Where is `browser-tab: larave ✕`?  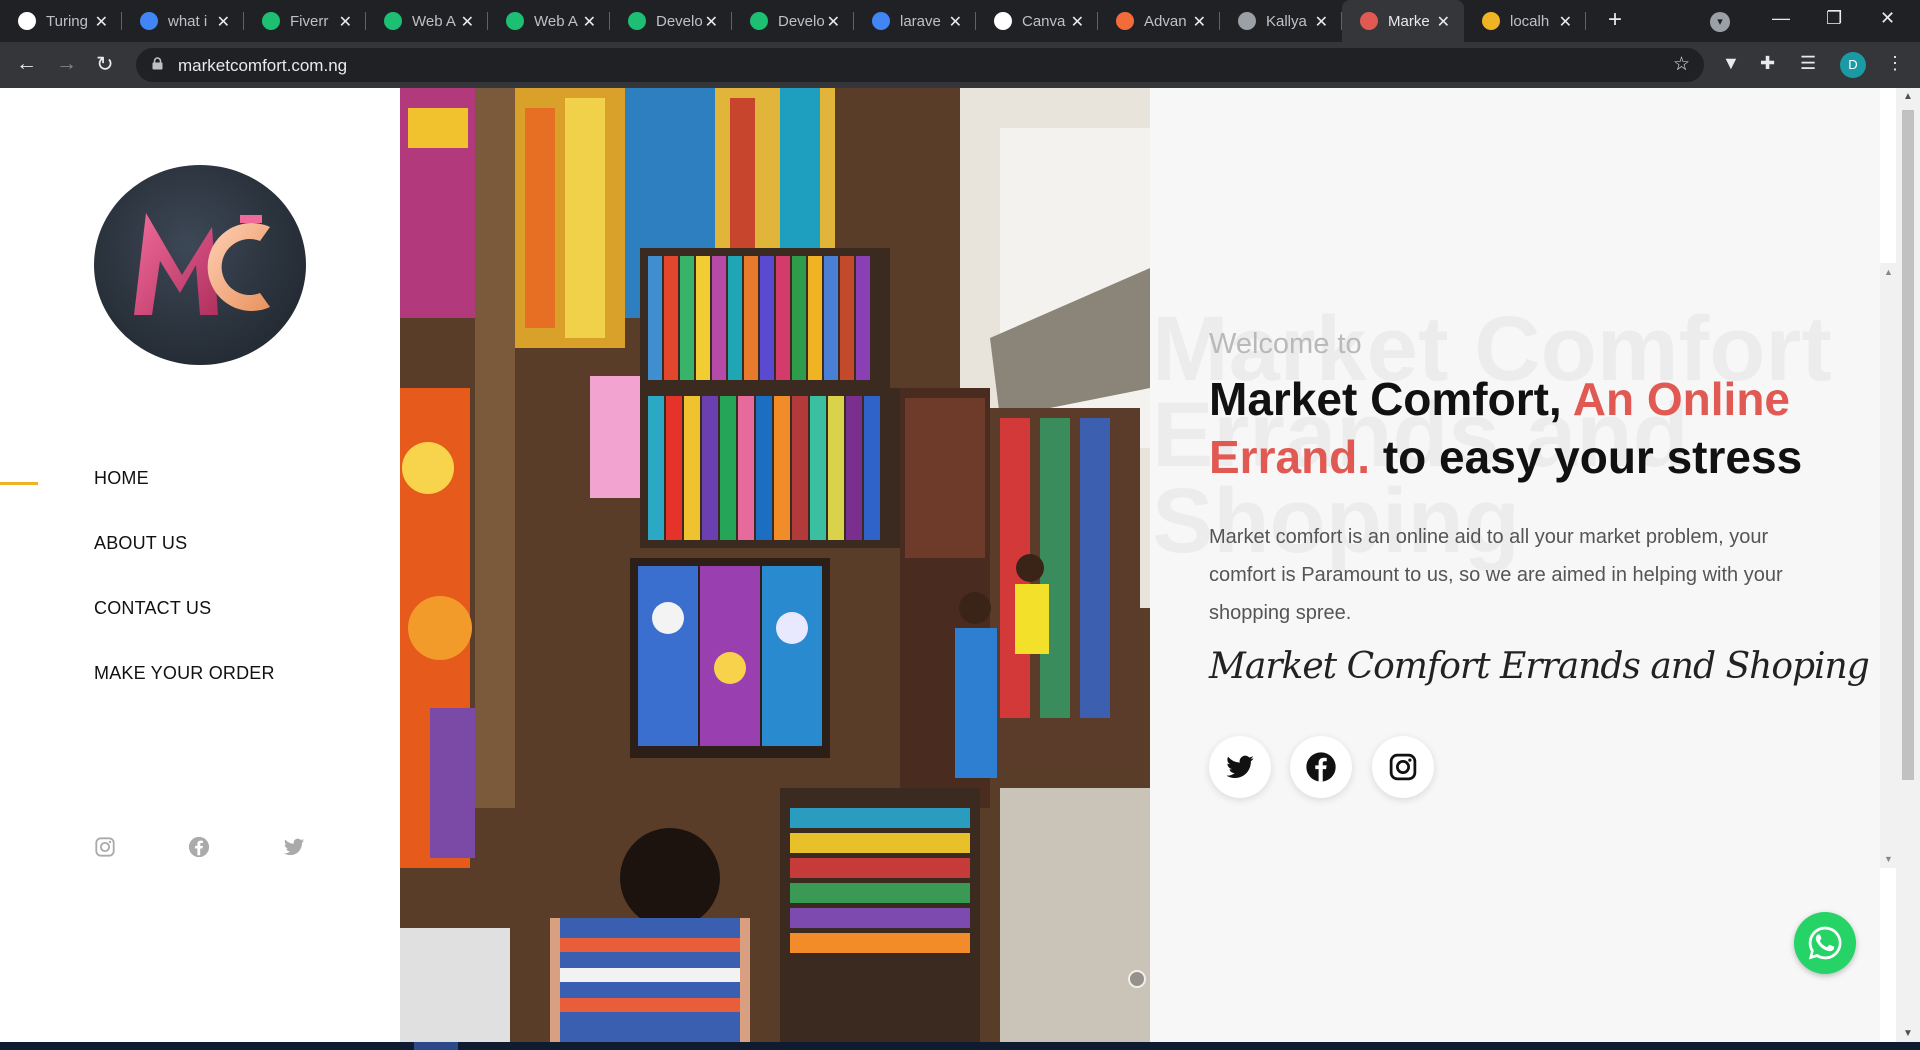 browser-tab: larave ✕ is located at coordinates (915, 21).